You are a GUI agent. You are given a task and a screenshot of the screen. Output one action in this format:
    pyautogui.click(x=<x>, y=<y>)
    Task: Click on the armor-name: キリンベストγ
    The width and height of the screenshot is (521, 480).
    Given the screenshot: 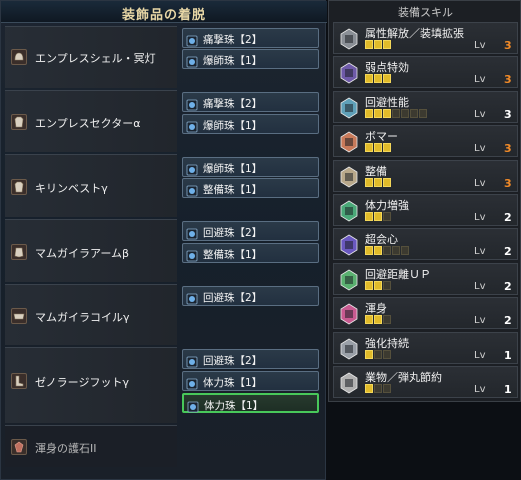 What is the action you would take?
    pyautogui.click(x=71, y=188)
    